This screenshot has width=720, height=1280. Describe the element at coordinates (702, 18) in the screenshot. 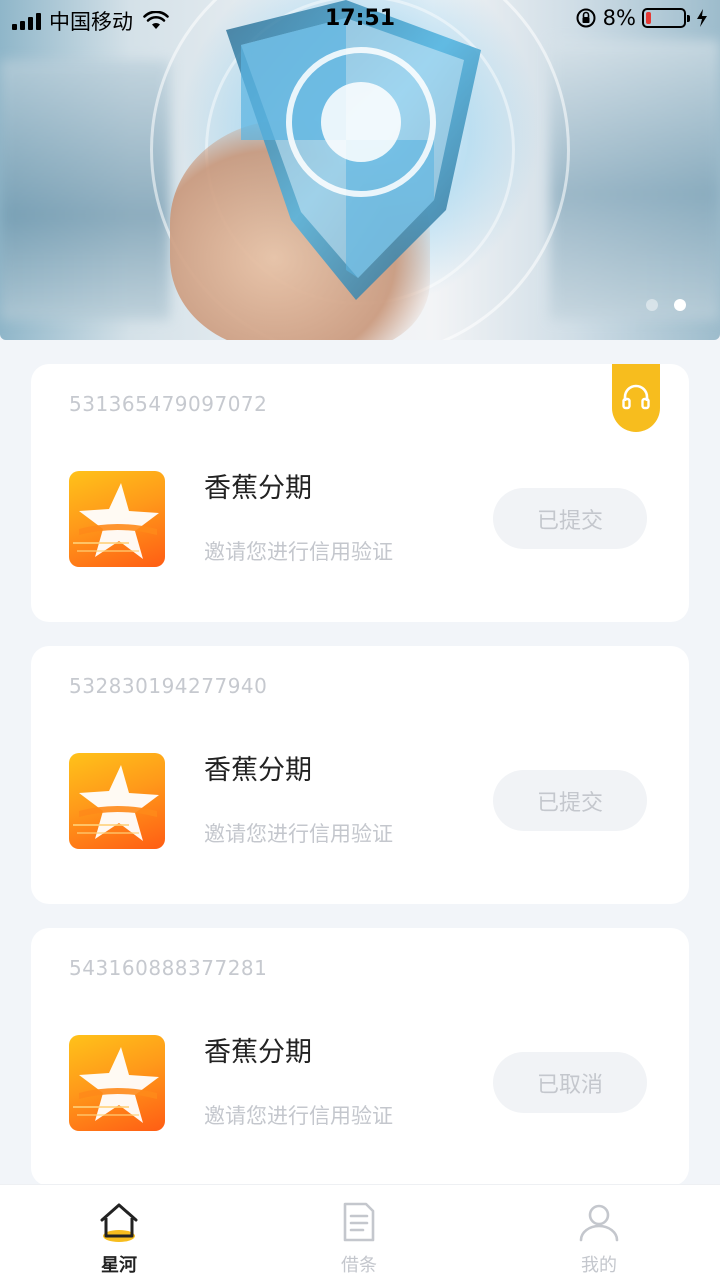

I see `charging-icon` at that location.